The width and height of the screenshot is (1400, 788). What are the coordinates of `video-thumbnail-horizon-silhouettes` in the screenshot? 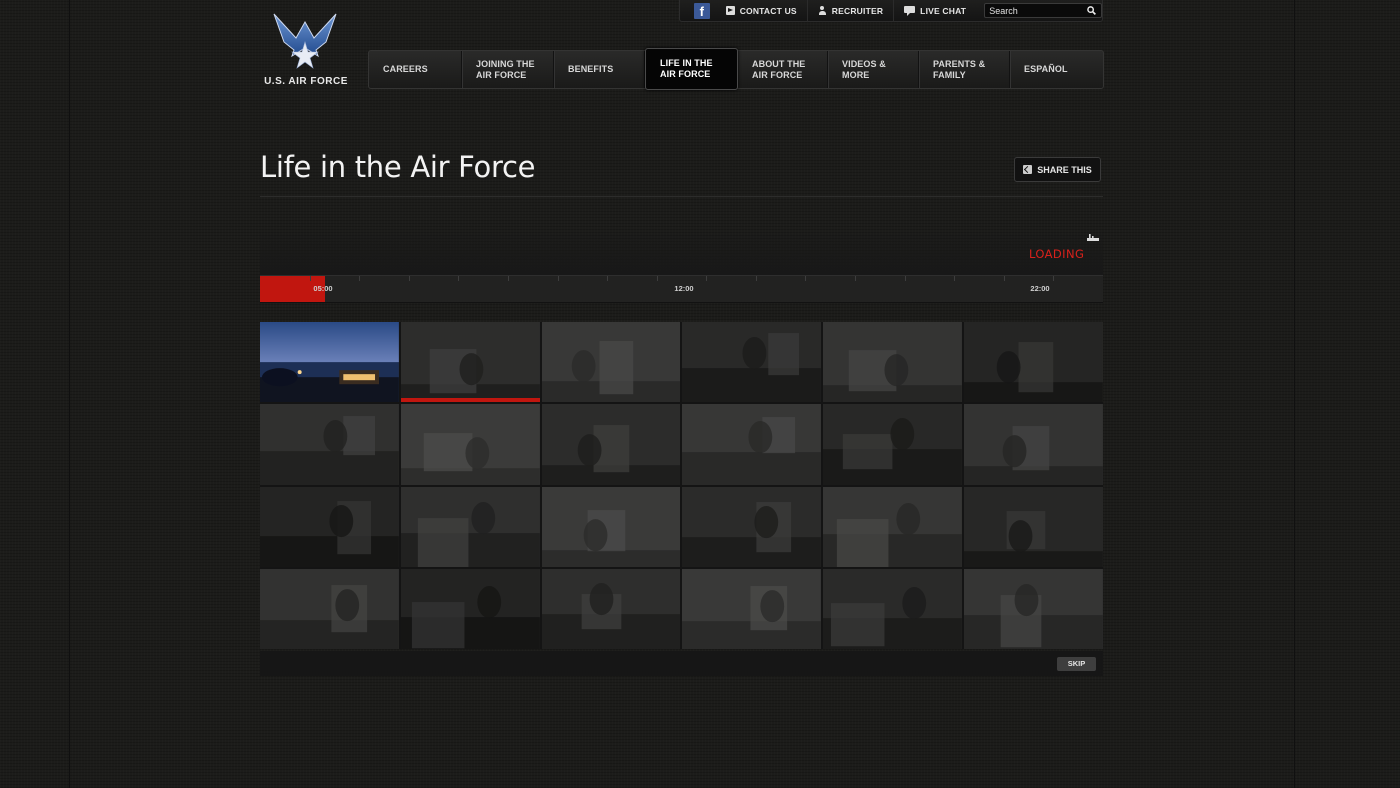 It's located at (470, 526).